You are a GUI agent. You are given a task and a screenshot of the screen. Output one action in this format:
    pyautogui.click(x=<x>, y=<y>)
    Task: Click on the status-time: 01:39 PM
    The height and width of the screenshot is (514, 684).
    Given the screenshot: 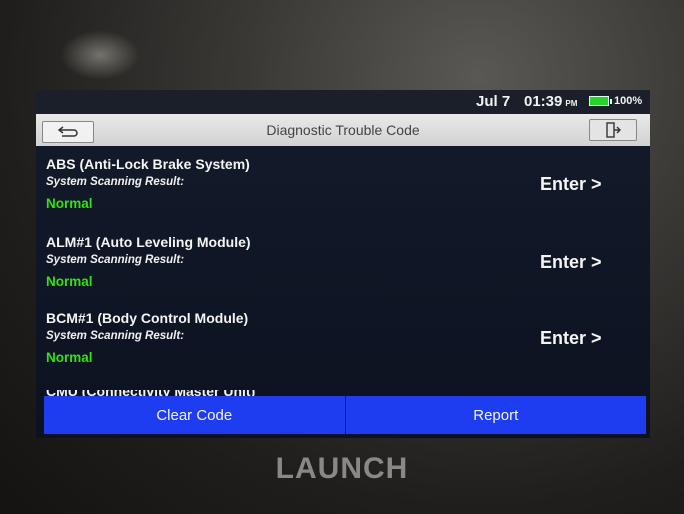 What is the action you would take?
    pyautogui.click(x=551, y=101)
    